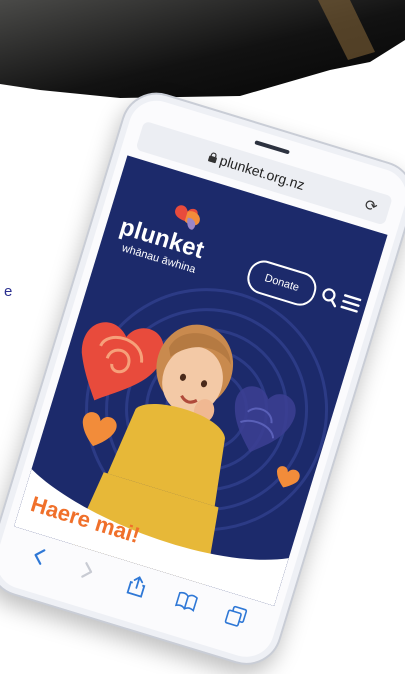 The image size is (405, 674). I want to click on chevron-left-icon, so click(39, 555).